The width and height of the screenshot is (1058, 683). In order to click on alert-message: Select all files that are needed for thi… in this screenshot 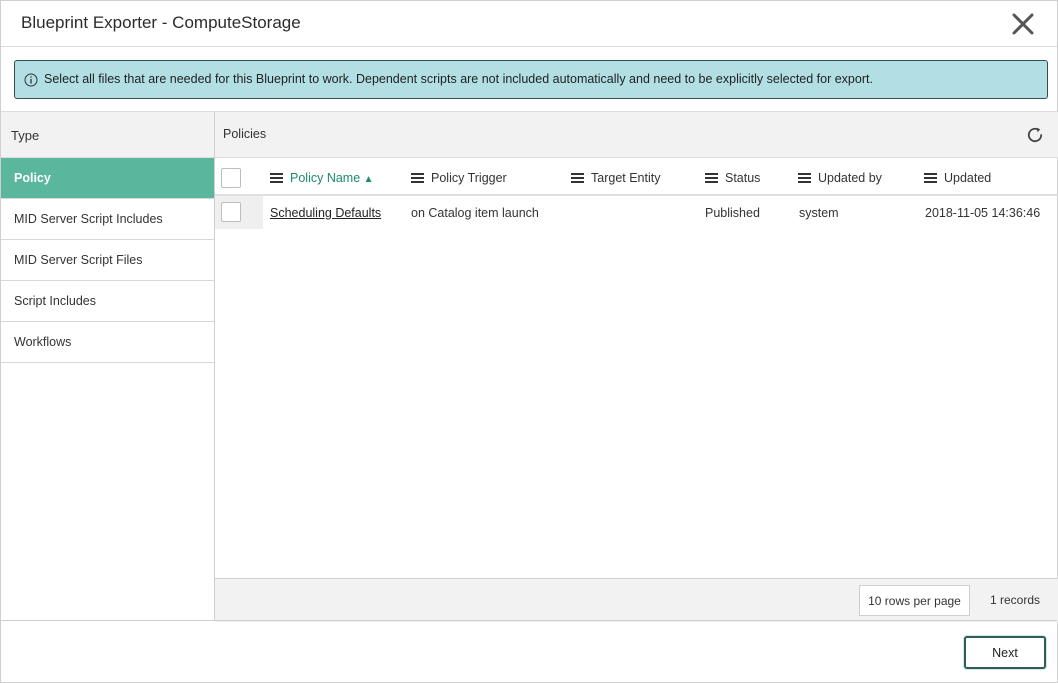, I will do `click(458, 79)`.